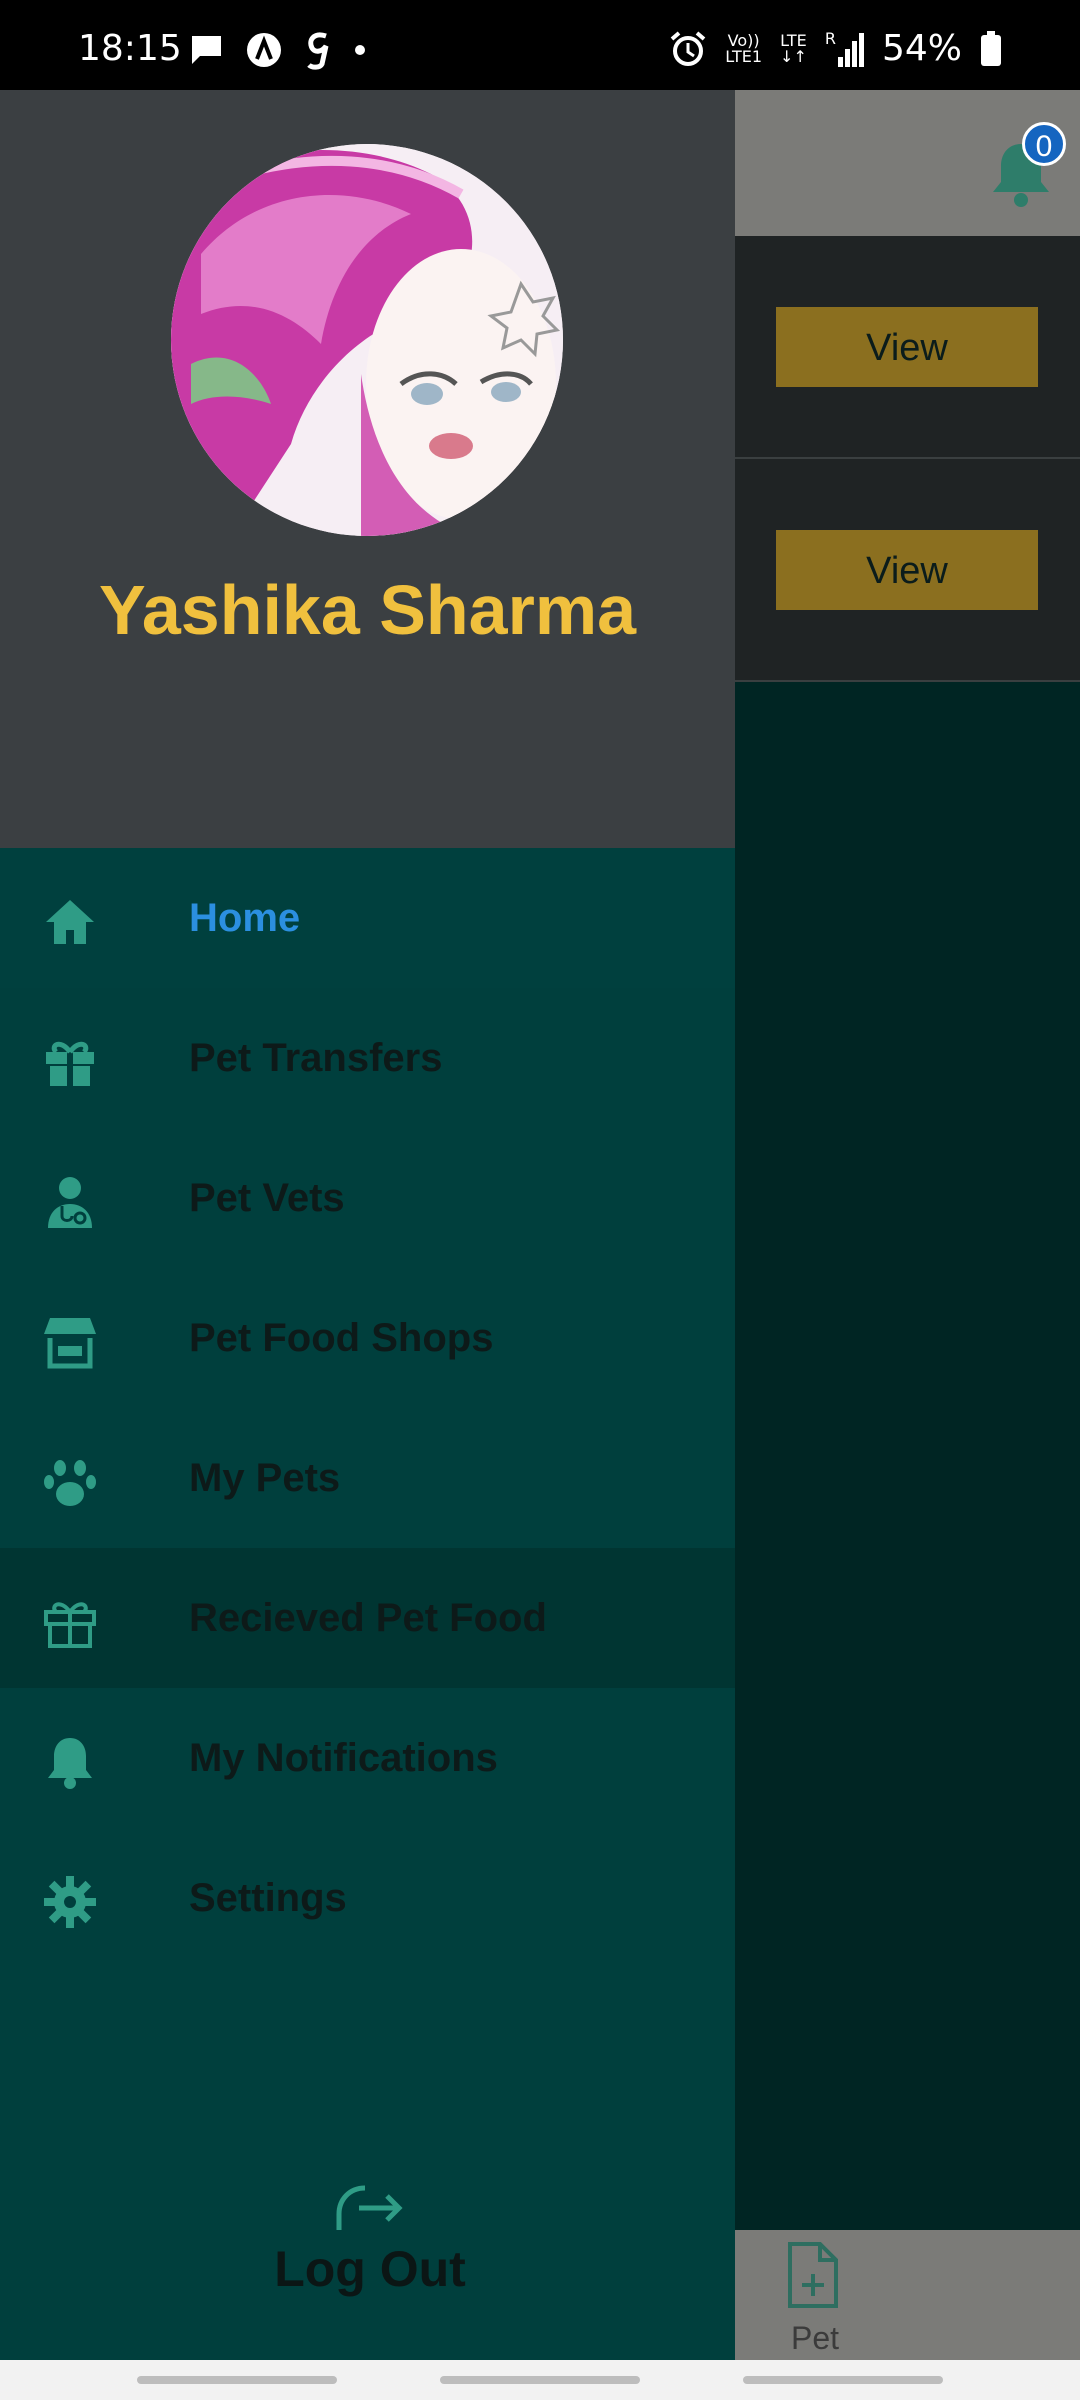 Image resolution: width=1080 pixels, height=2400 pixels. I want to click on menu-item-recieved-pet-food: Recieved Pet Food, so click(367, 1618).